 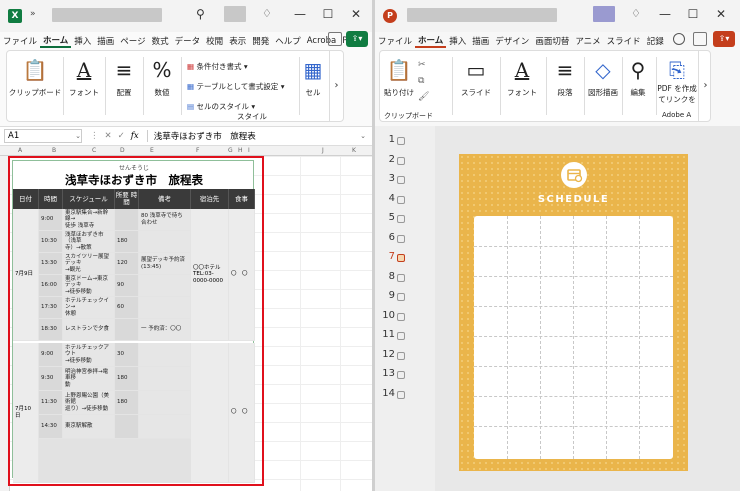 What do you see at coordinates (188, 41) in the screenshot?
I see `ribbon-tab-データ: データ` at bounding box center [188, 41].